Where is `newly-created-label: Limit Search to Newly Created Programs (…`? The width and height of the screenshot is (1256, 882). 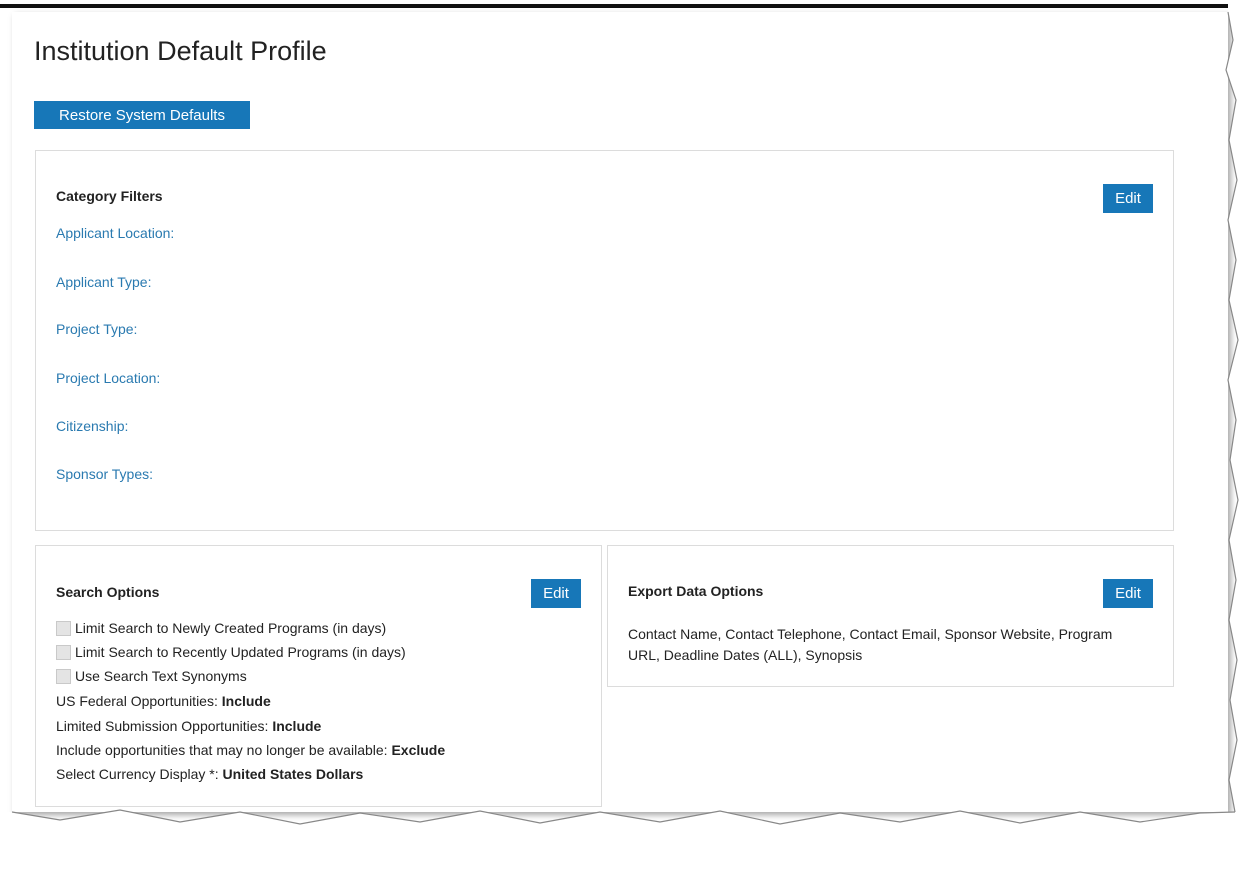 newly-created-label: Limit Search to Newly Created Programs (… is located at coordinates (231, 628).